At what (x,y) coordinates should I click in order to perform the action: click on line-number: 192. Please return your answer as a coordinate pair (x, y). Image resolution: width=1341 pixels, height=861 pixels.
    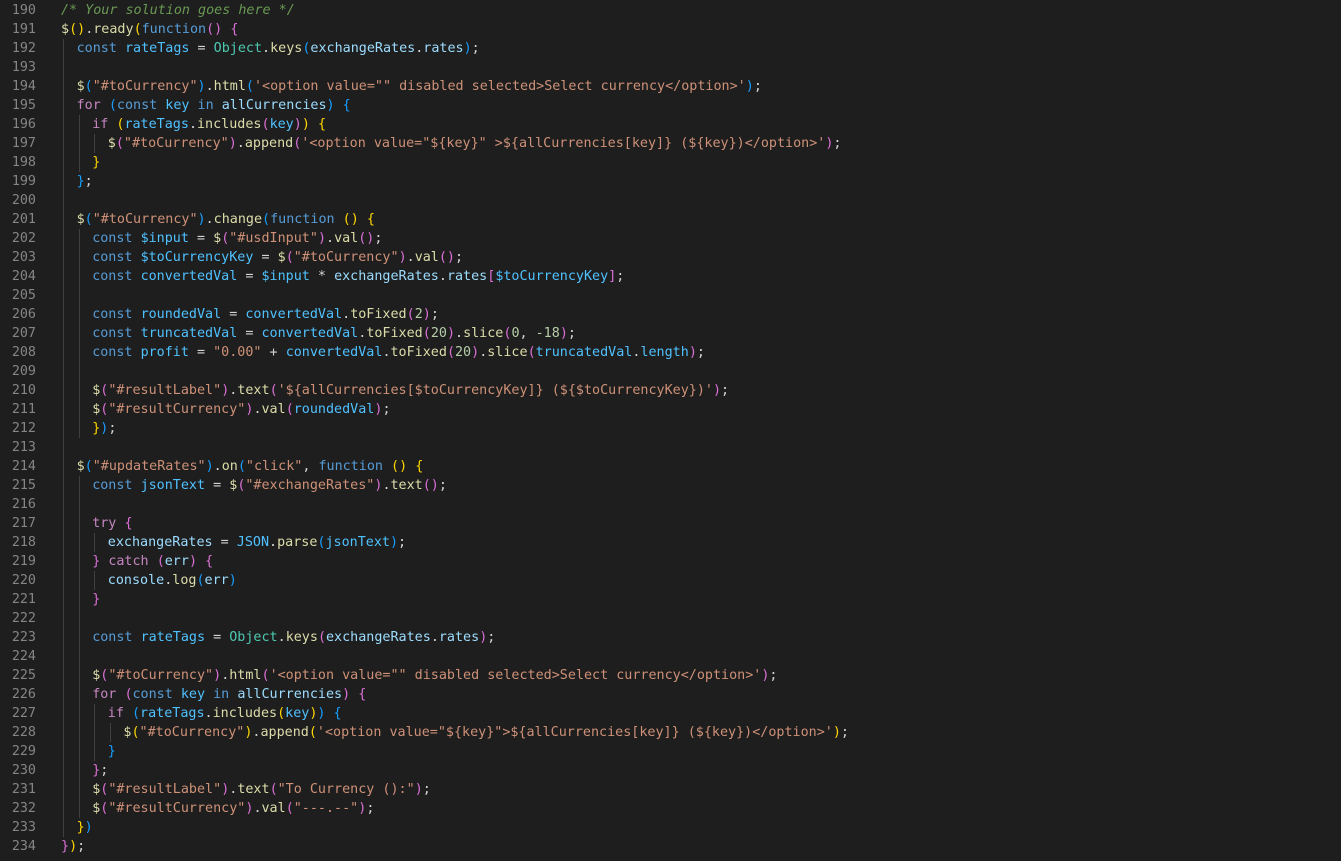
    Looking at the image, I should click on (23, 48).